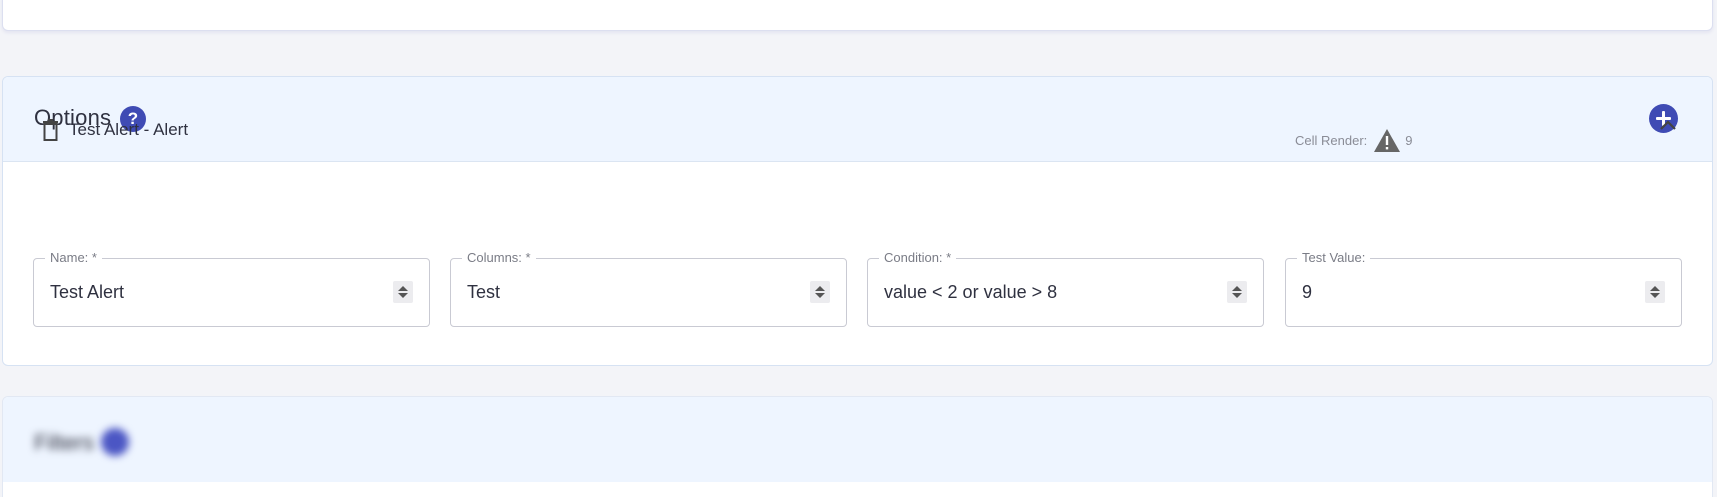 This screenshot has height=497, width=1717. I want to click on name-field-value: Test Alert, so click(87, 292).